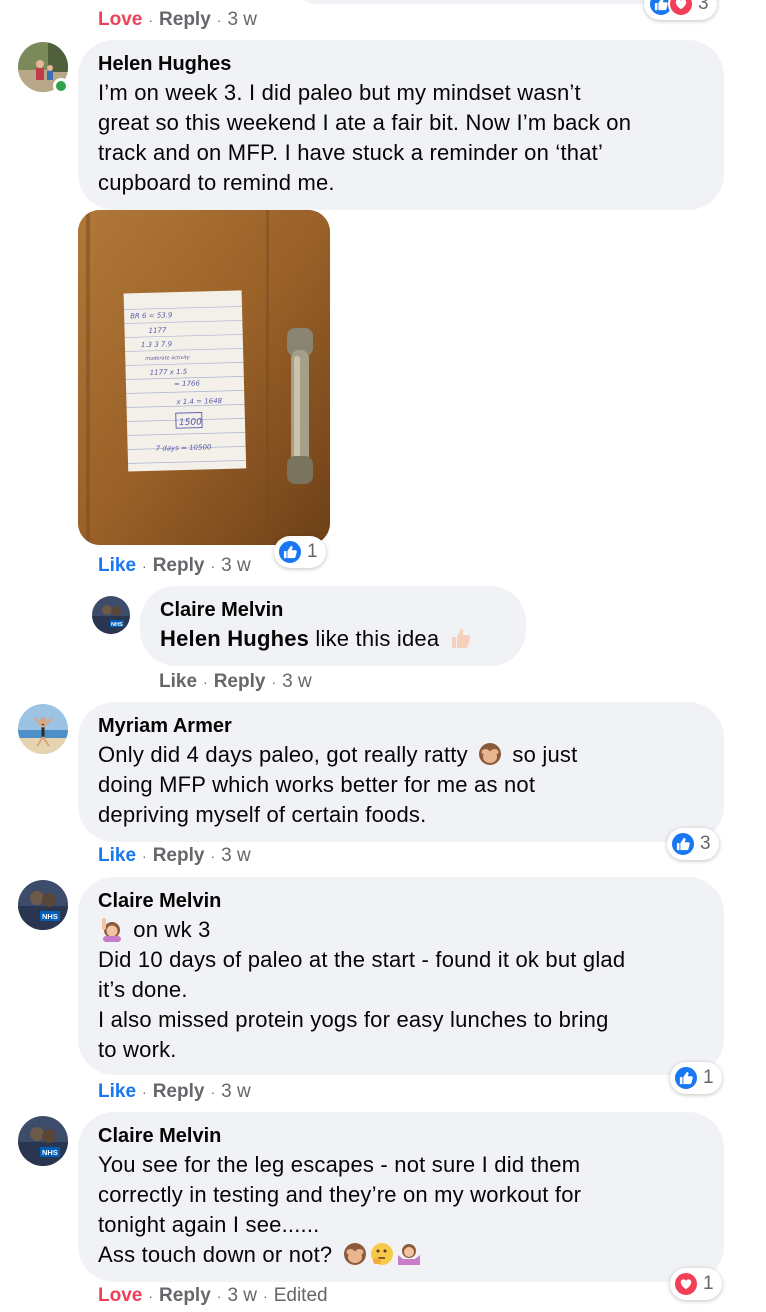 This screenshot has height=1312, width=766. What do you see at coordinates (61, 86) in the screenshot?
I see `online-status-indicator` at bounding box center [61, 86].